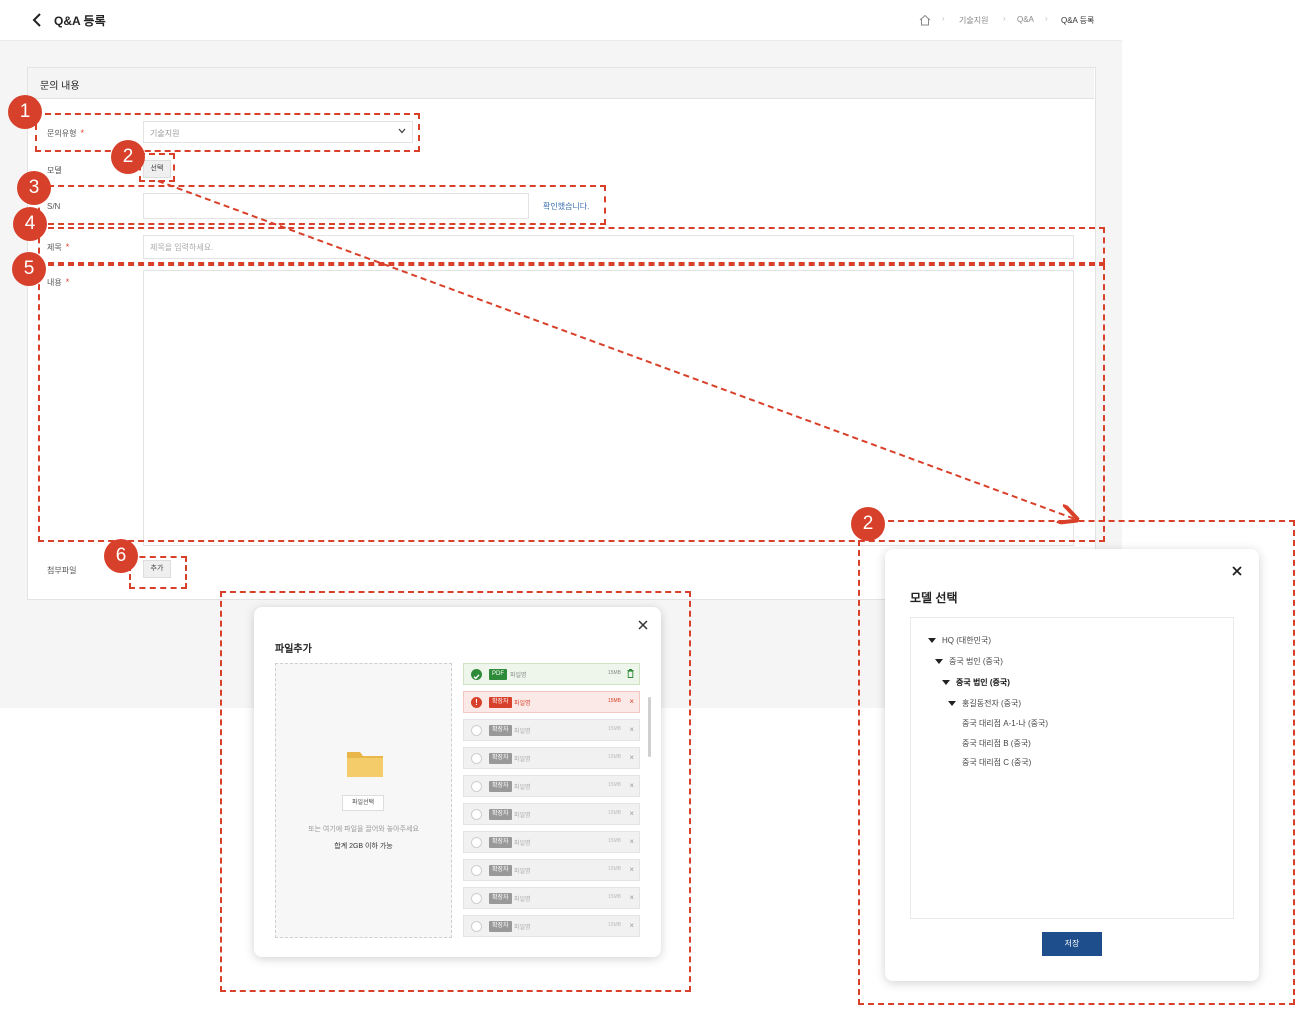 The height and width of the screenshot is (1022, 1303). What do you see at coordinates (121, 556) in the screenshot?
I see `annotation-marker: 6` at bounding box center [121, 556].